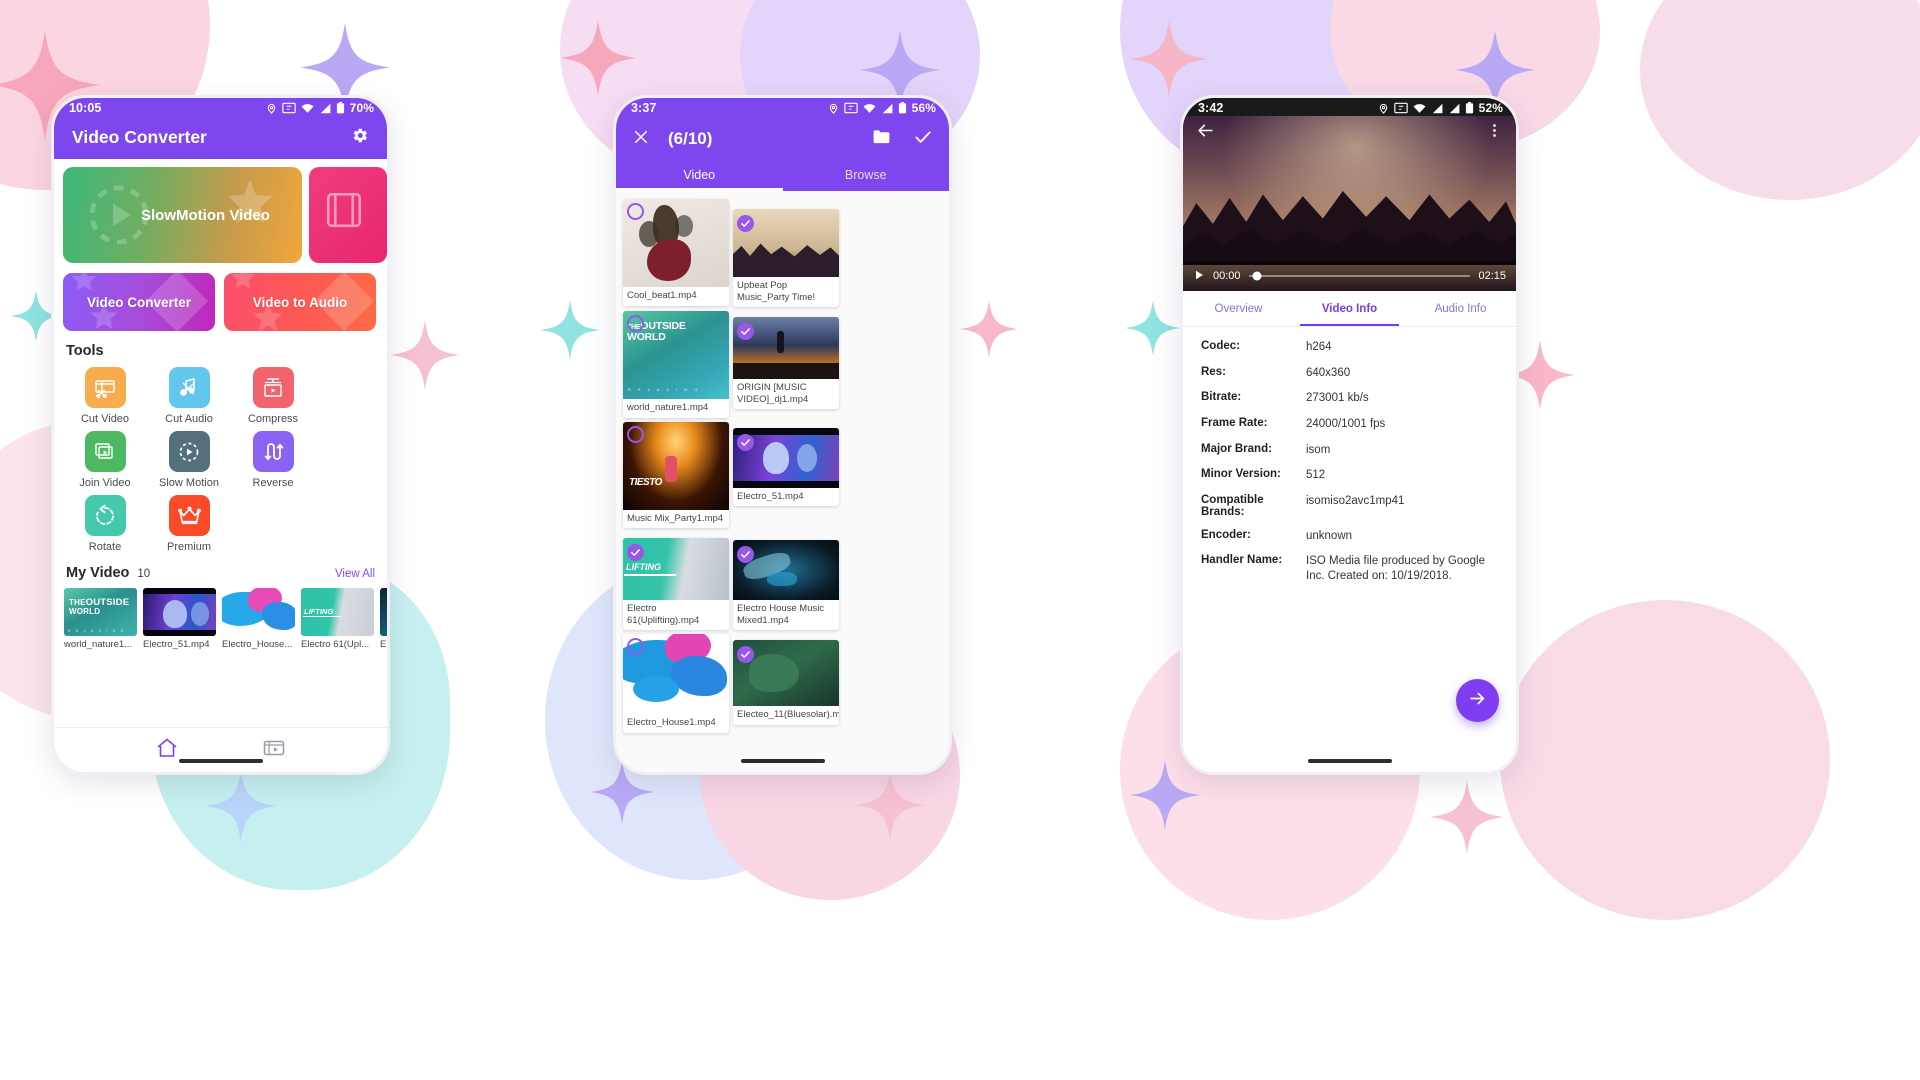  What do you see at coordinates (273, 396) in the screenshot?
I see `tool-compress: Compress` at bounding box center [273, 396].